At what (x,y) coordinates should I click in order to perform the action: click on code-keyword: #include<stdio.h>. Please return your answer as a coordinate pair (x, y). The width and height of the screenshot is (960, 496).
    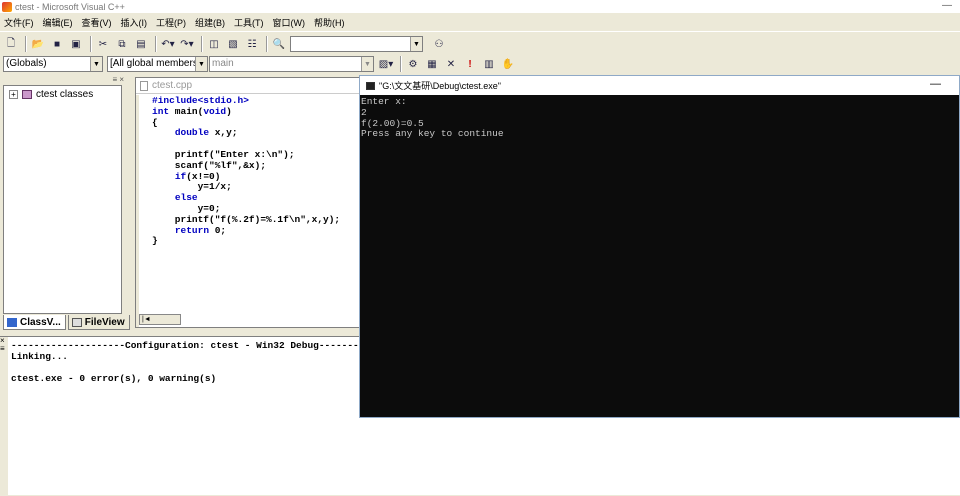
    Looking at the image, I should click on (200, 100).